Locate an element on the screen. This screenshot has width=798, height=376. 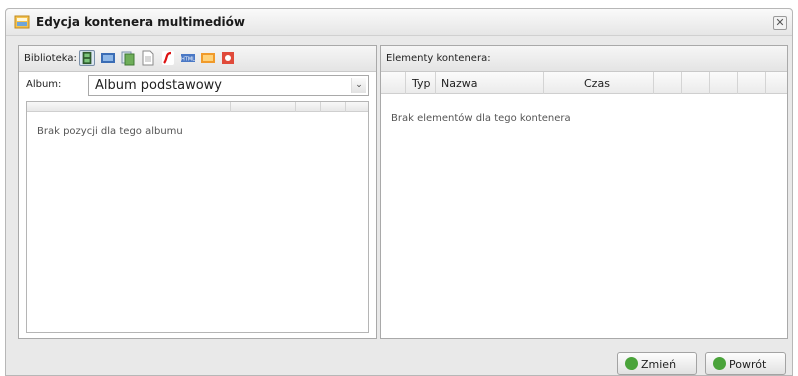
container-columns: Typ Nazwa Czas is located at coordinates (584, 83).